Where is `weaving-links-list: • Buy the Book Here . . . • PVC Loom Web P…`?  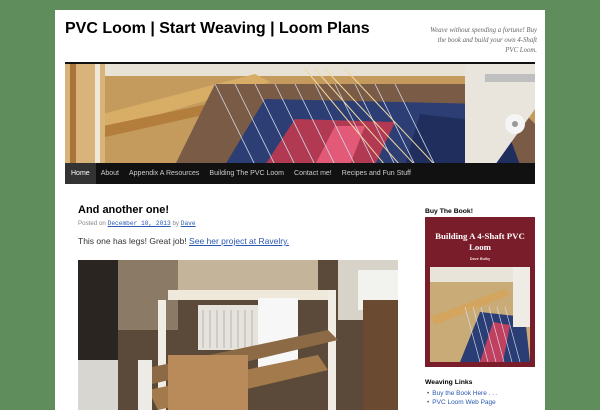
weaving-links-list: • Buy the Book Here . . . • PVC Loom Web P… is located at coordinates (462, 398).